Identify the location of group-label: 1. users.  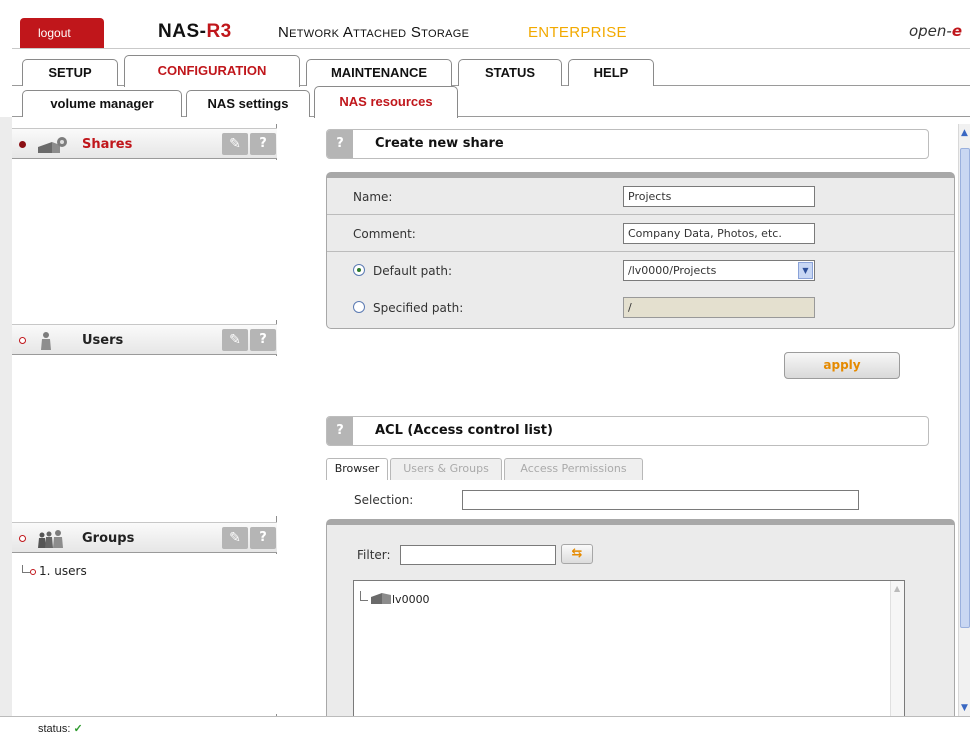
(63, 571).